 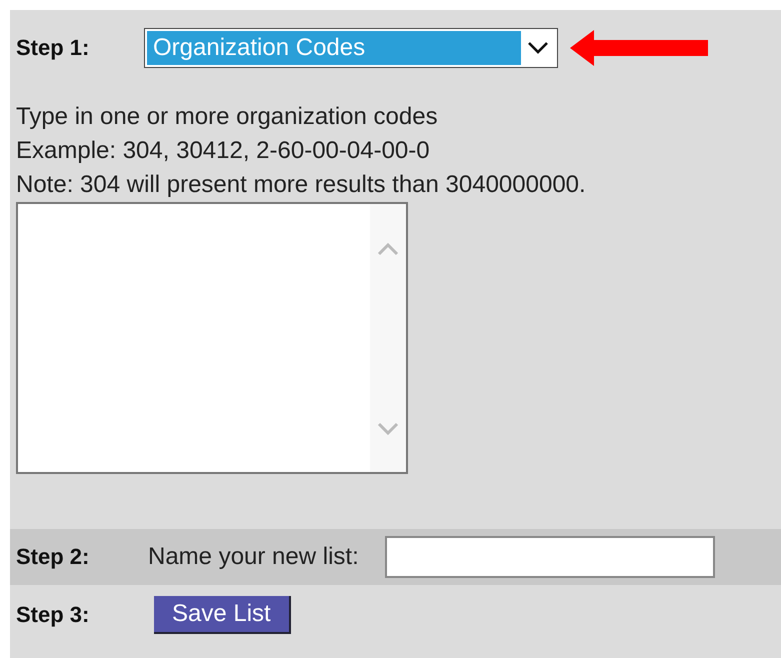 What do you see at coordinates (301, 185) in the screenshot?
I see `instruction-text: Note: 304 will present more results than 3040000000.` at bounding box center [301, 185].